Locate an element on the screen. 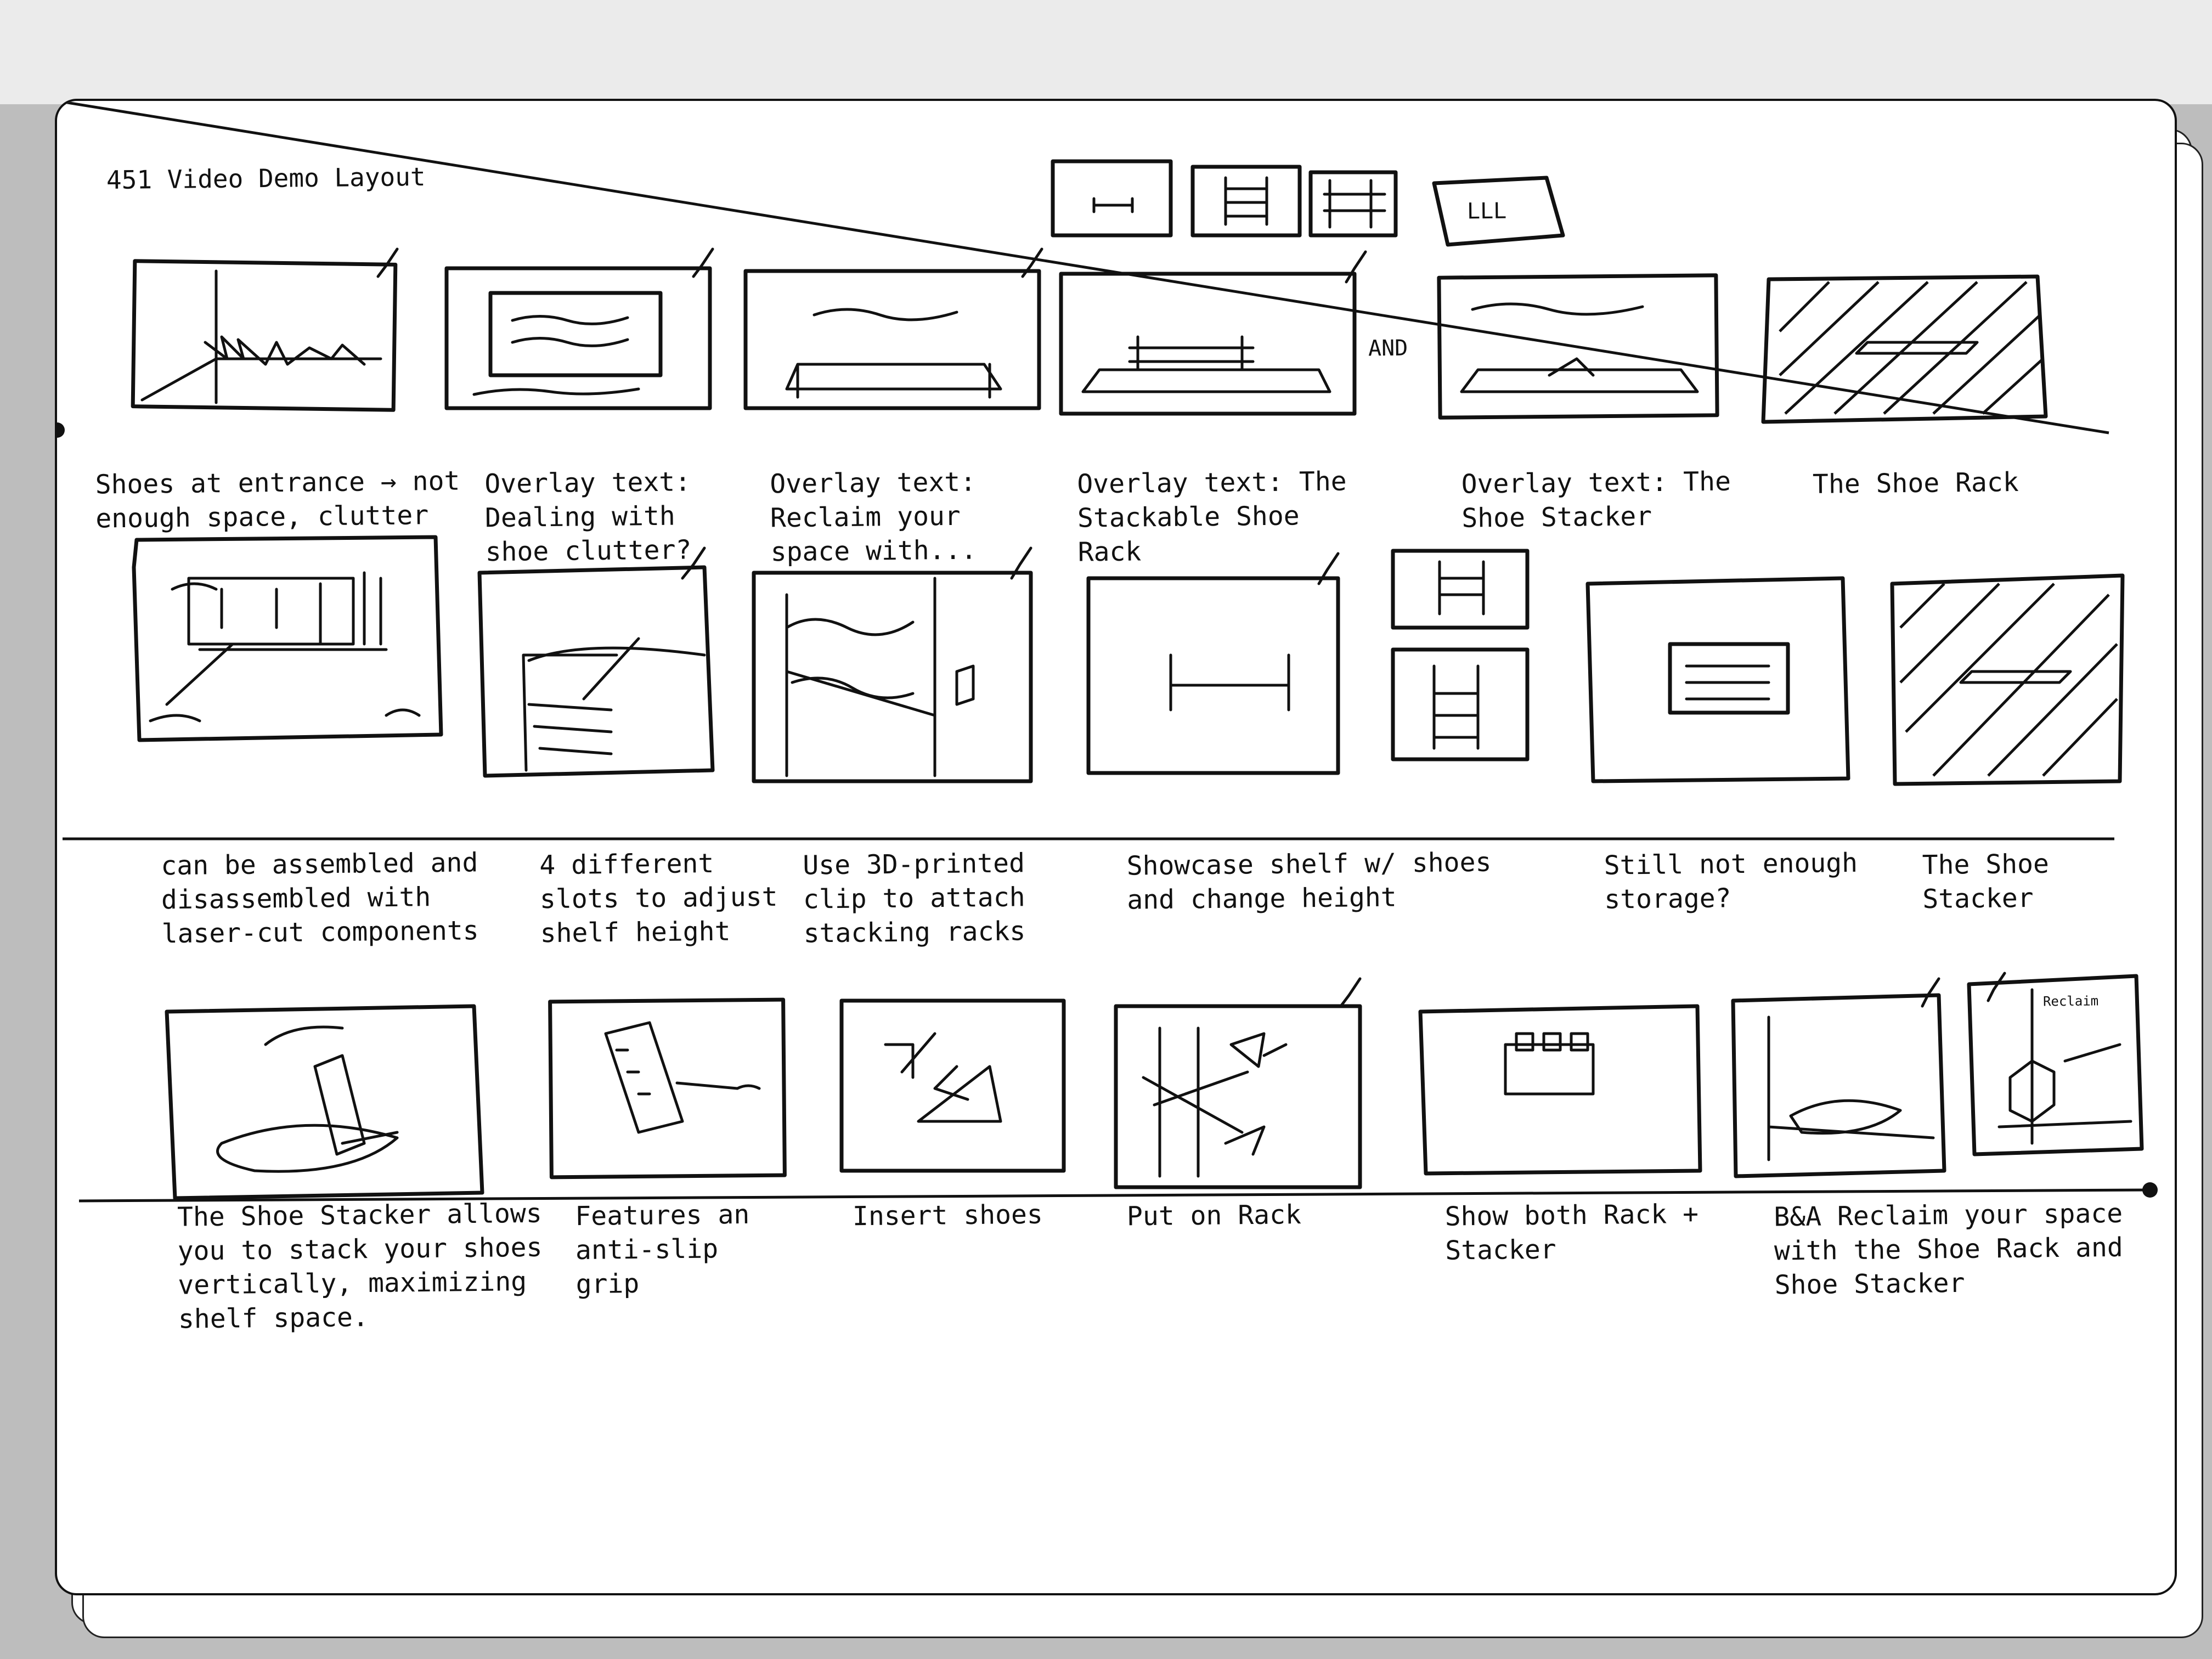 Image resolution: width=2212 pixels, height=1659 pixels. and-label: AND is located at coordinates (1388, 349).